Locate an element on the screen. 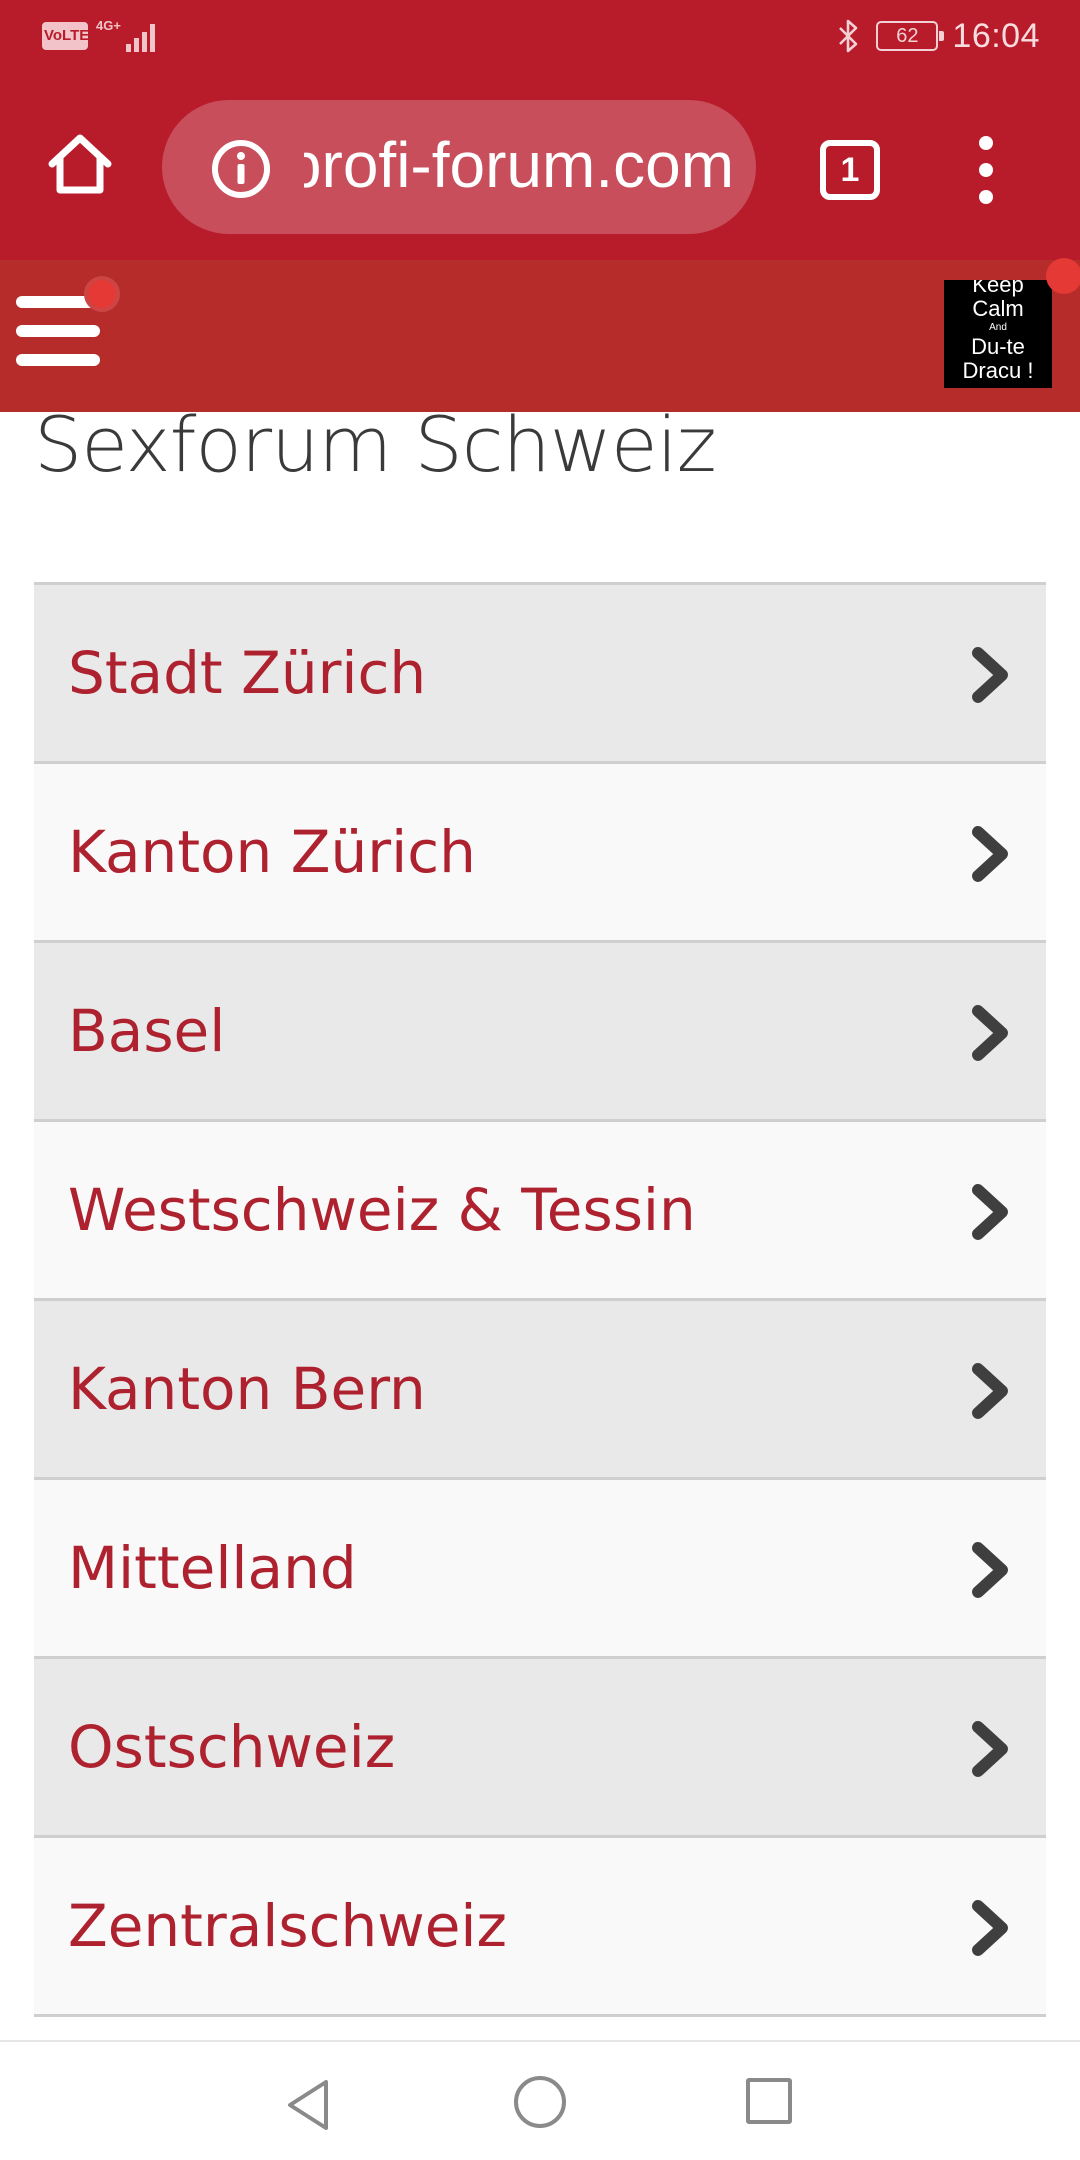  system-navigation-bar is located at coordinates (540, 2100).